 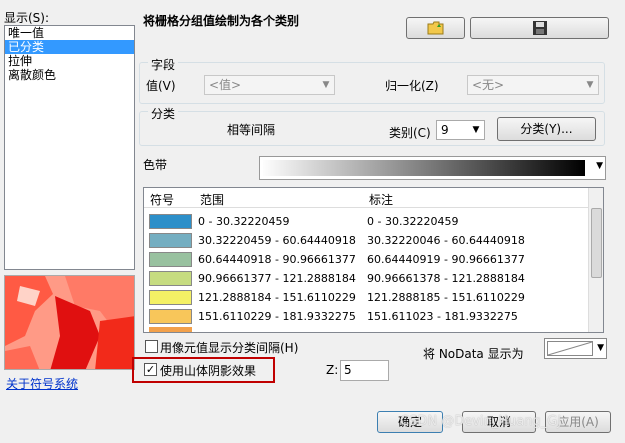 What do you see at coordinates (69, 47) in the screenshot?
I see `renderer-item-classified: 已分类` at bounding box center [69, 47].